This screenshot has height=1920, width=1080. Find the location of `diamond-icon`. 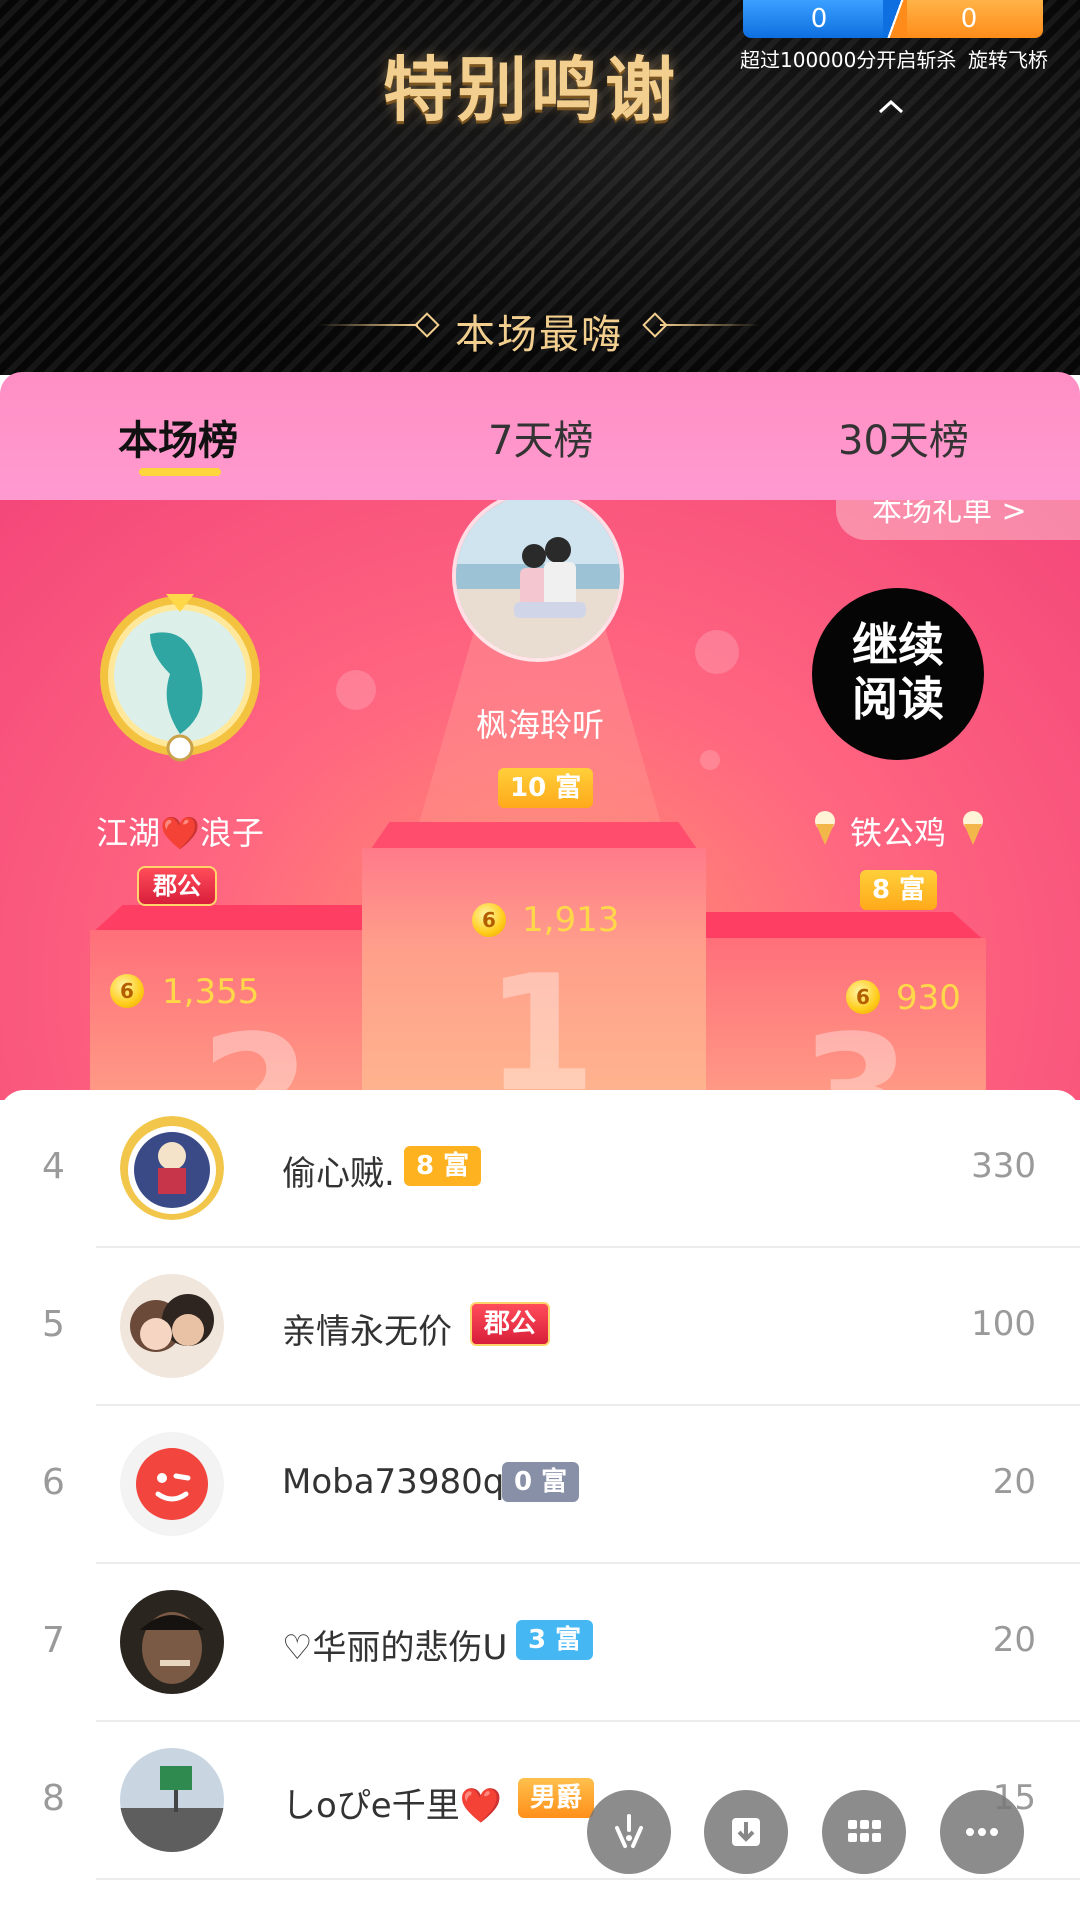

diamond-icon is located at coordinates (427, 325).